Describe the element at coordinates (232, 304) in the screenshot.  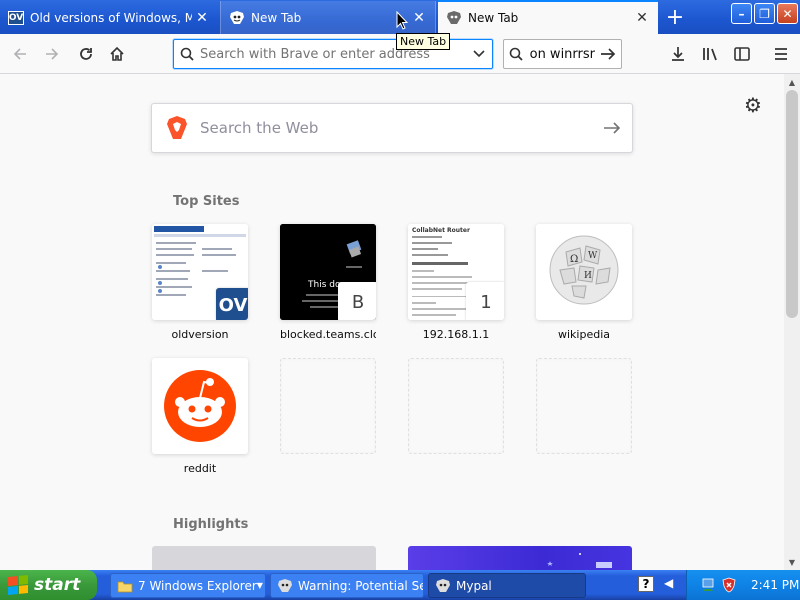
I see `ov-badge-icon: OV` at that location.